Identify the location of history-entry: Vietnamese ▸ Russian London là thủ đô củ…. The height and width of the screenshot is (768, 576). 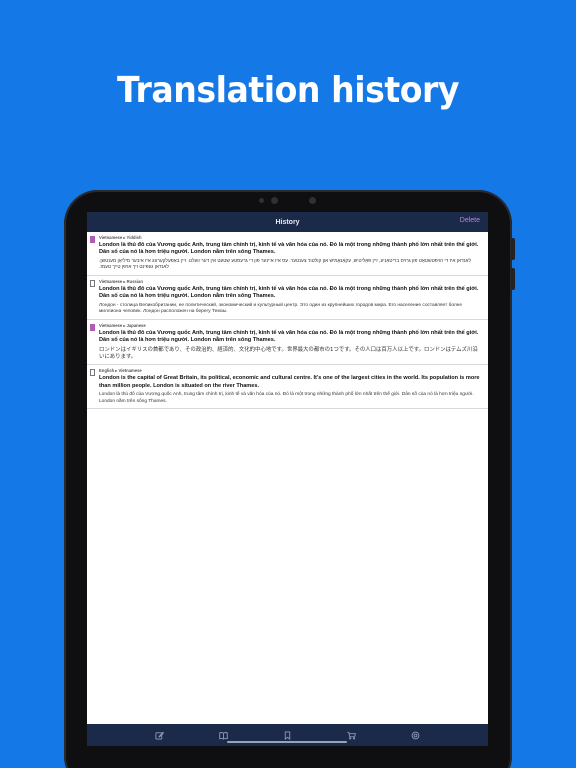
(287, 298).